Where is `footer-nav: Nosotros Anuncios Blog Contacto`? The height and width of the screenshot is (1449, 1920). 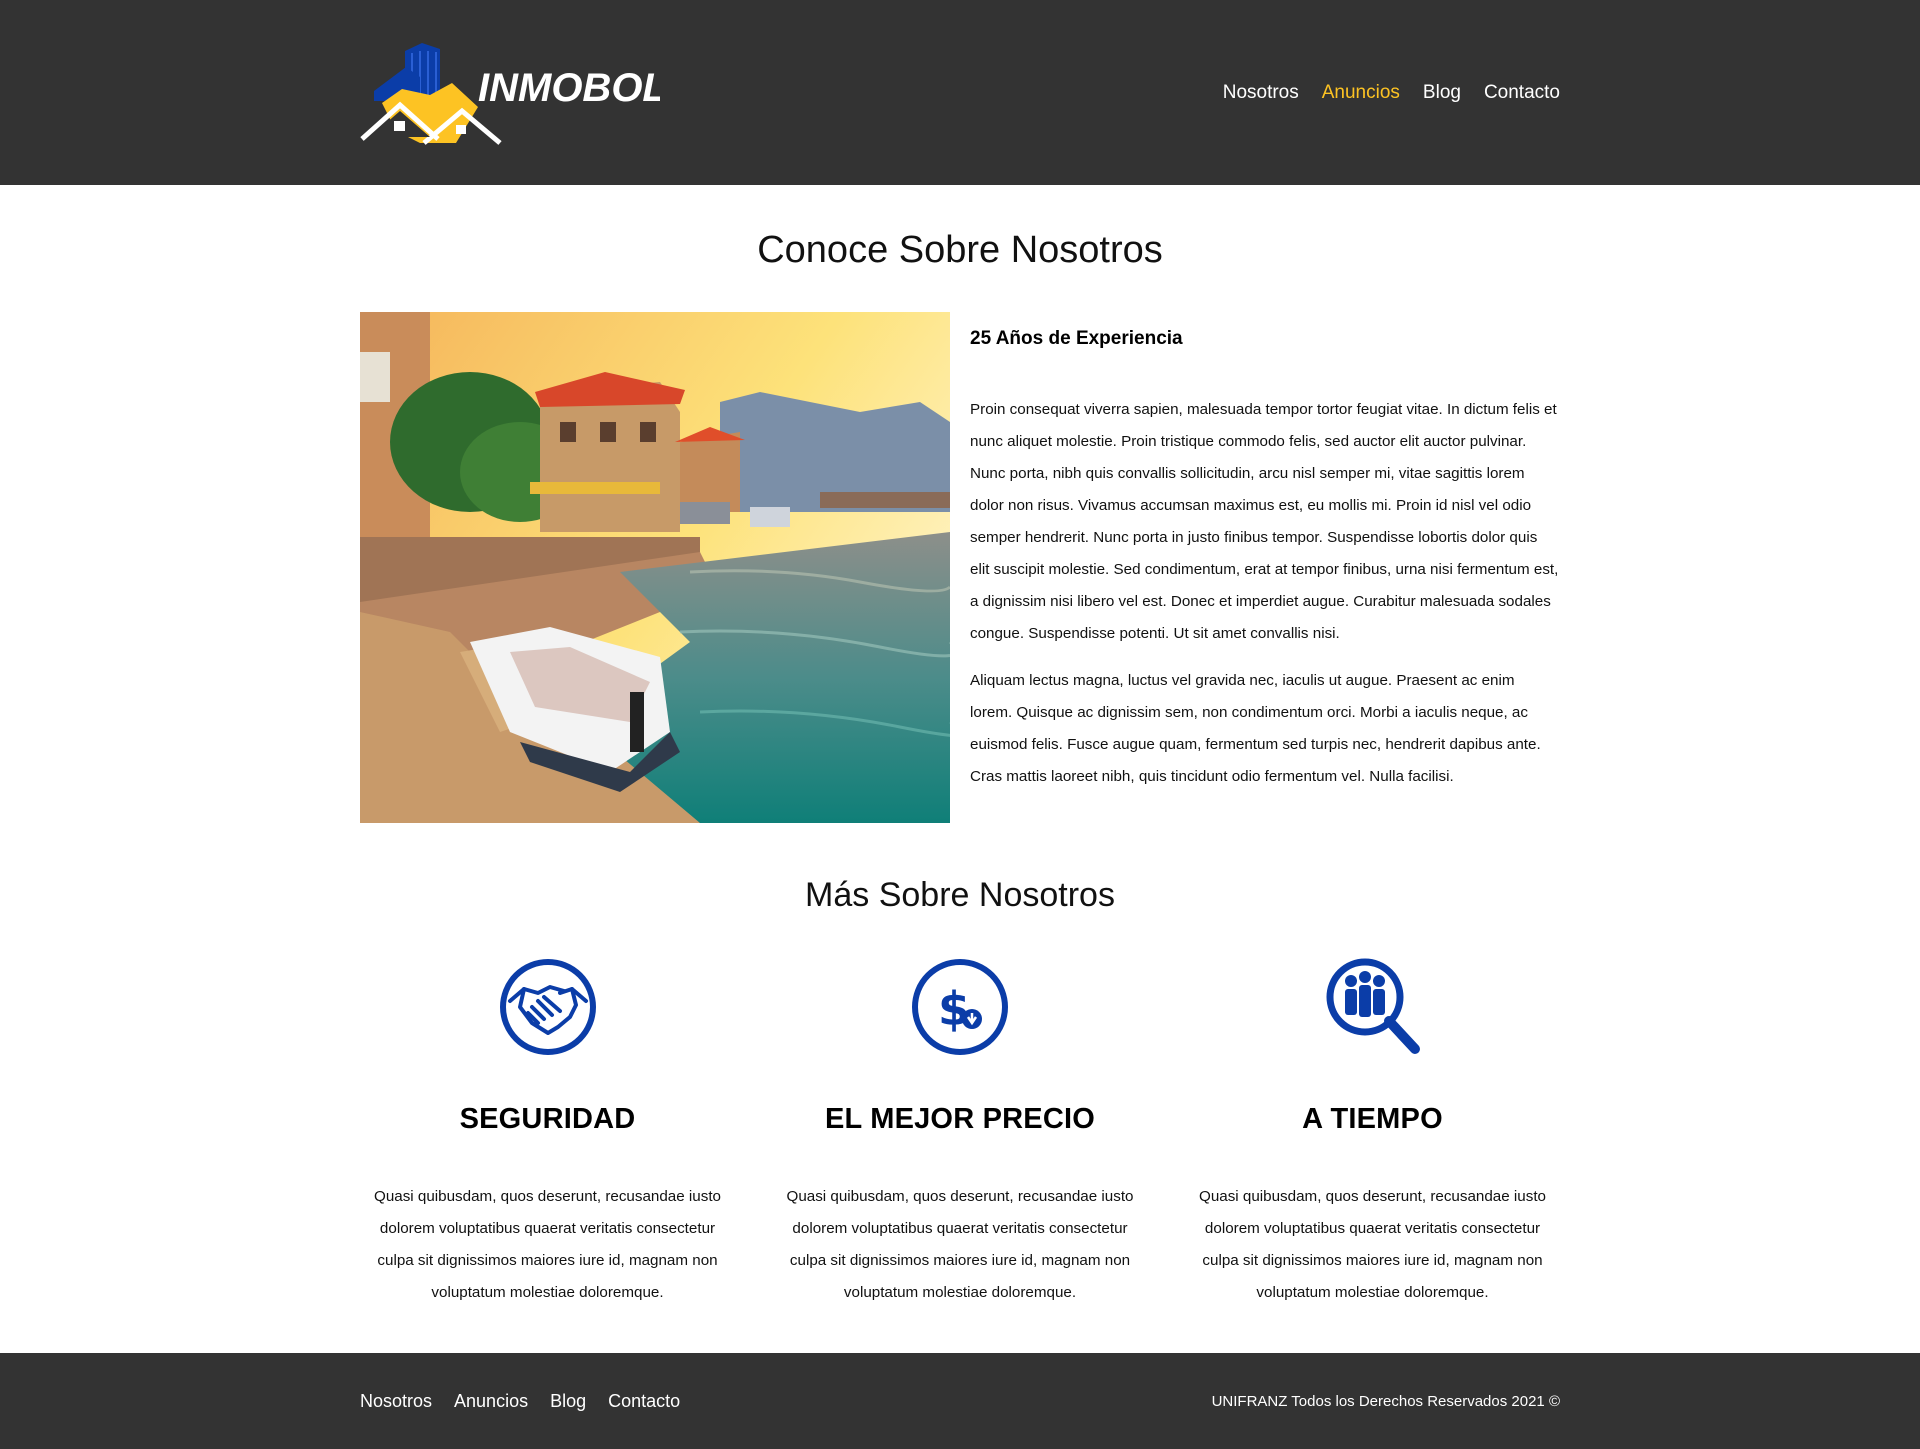
footer-nav: Nosotros Anuncios Blog Contacto is located at coordinates (520, 1401).